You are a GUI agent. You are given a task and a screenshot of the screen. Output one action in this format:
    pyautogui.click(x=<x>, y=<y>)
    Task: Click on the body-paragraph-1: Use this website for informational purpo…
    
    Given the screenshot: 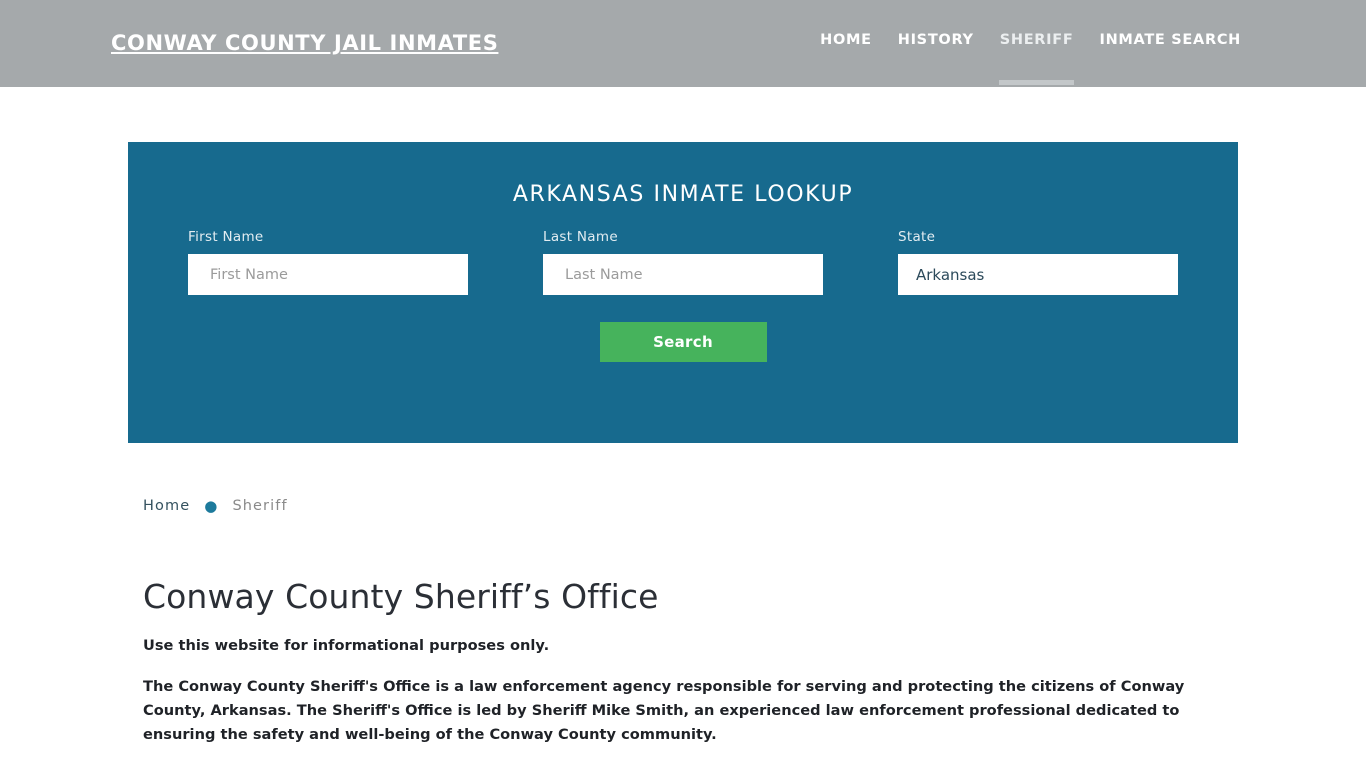 What is the action you would take?
    pyautogui.click(x=346, y=645)
    